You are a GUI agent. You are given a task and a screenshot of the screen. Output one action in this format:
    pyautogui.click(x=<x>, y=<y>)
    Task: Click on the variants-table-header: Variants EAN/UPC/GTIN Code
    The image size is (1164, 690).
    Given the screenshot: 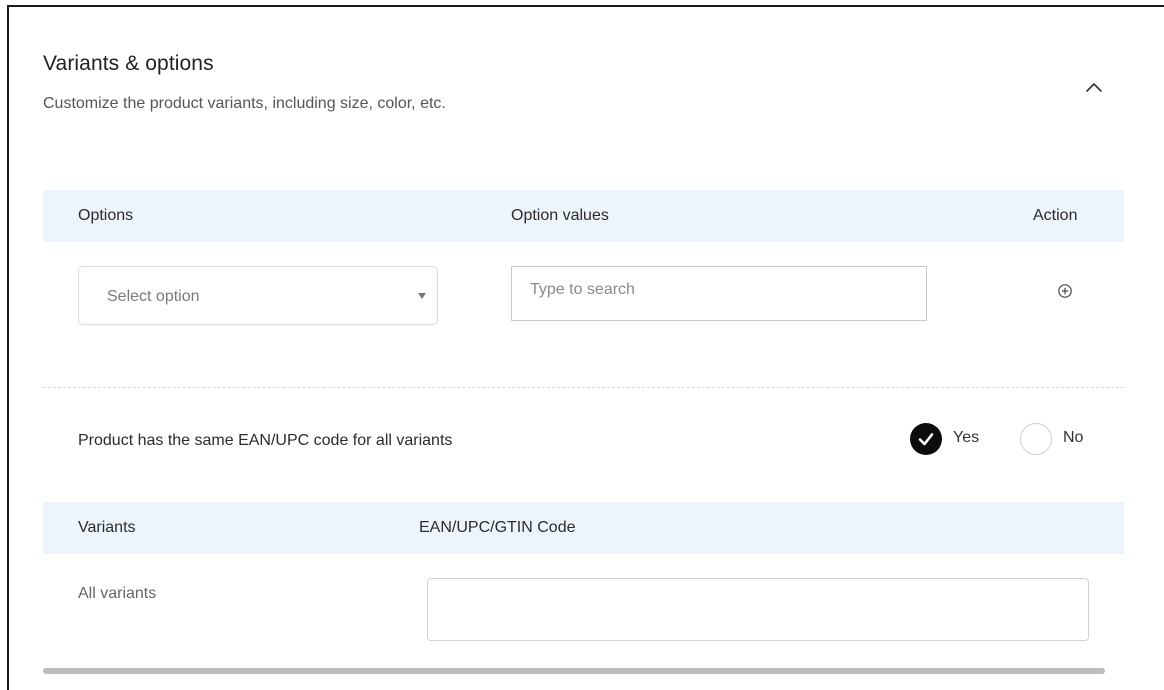 What is the action you would take?
    pyautogui.click(x=583, y=528)
    